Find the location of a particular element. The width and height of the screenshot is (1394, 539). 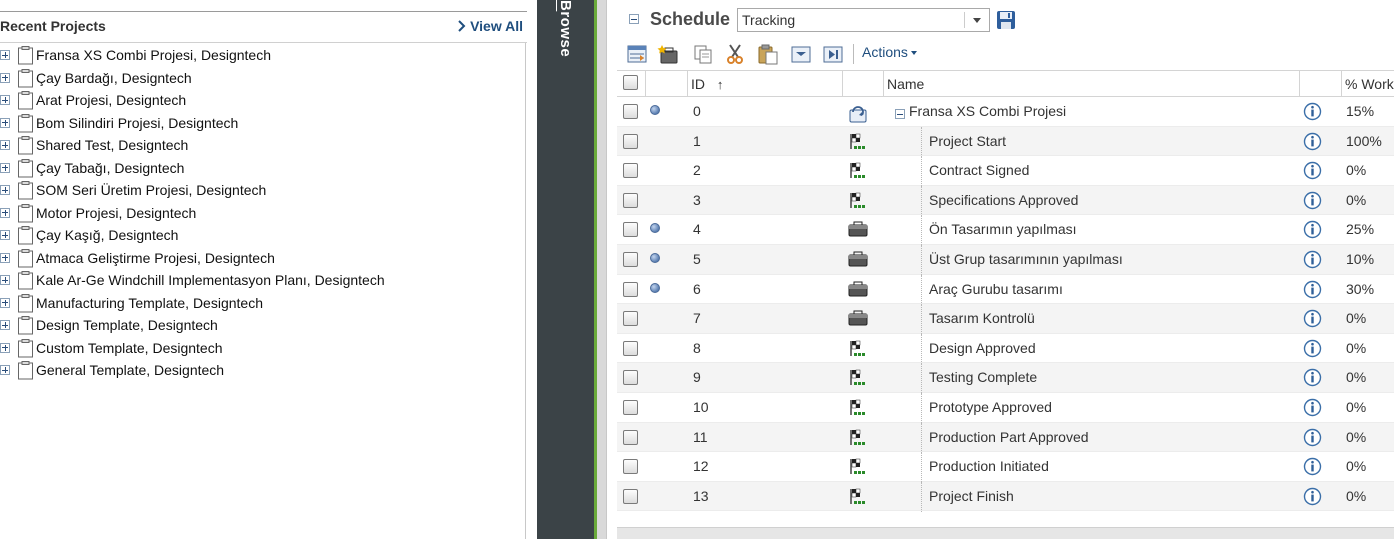

table-row: 2 Contract Signed 0% is located at coordinates (1005, 171).